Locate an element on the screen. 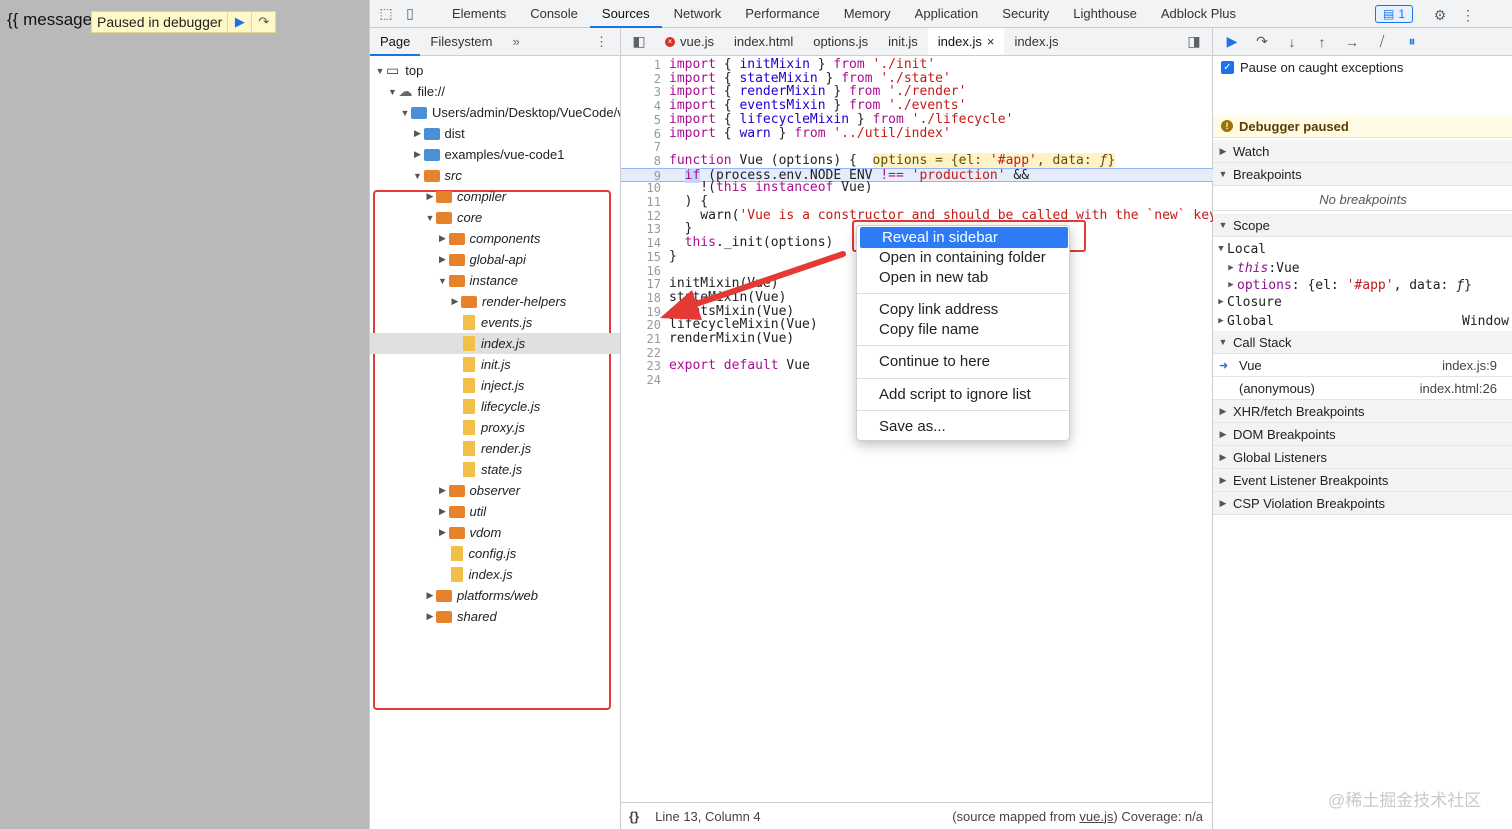  csp-violation-breakpointssection: ▶ CSP Violation Breakpoints is located at coordinates (1362, 503).